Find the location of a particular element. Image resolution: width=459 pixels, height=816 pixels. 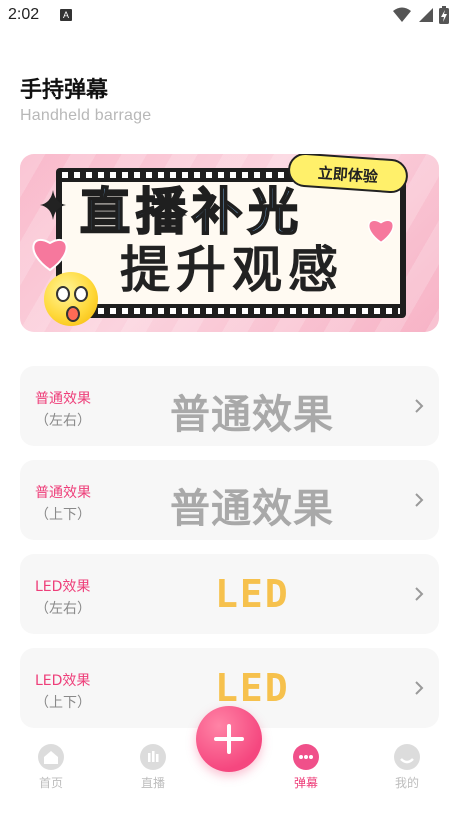

effect-card-led-horizontal: LED效果 （左右） LED is located at coordinates (229, 594).